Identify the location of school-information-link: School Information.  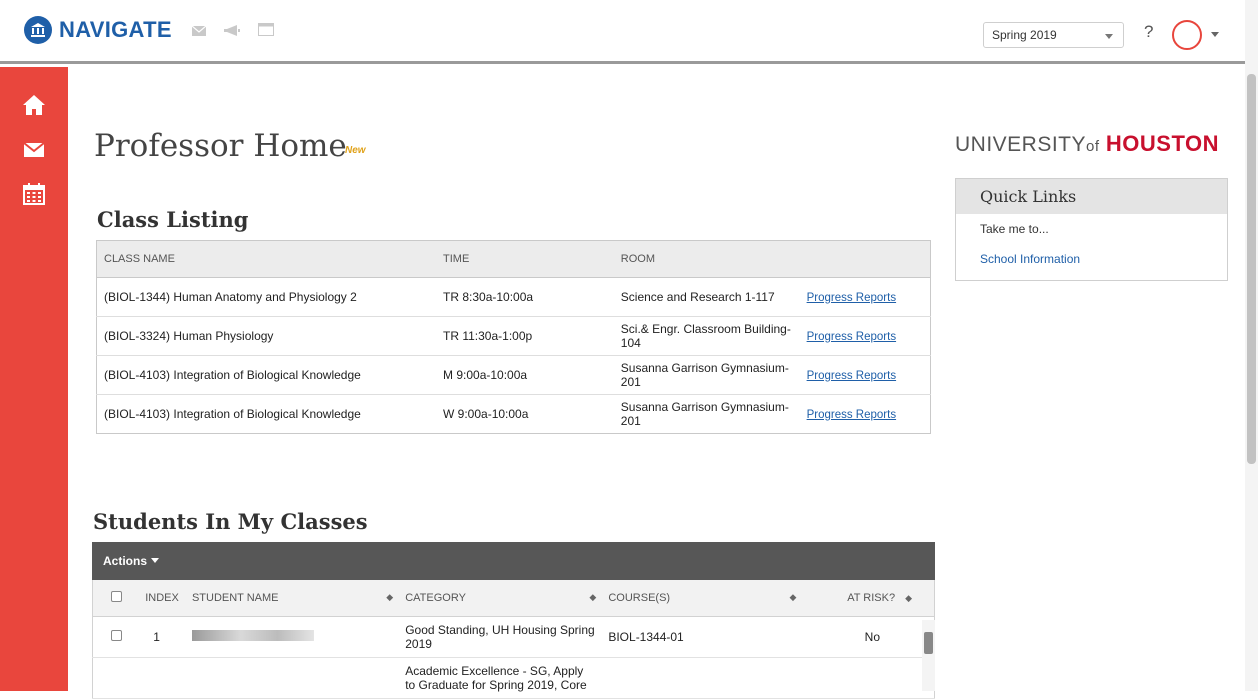
(1091, 259).